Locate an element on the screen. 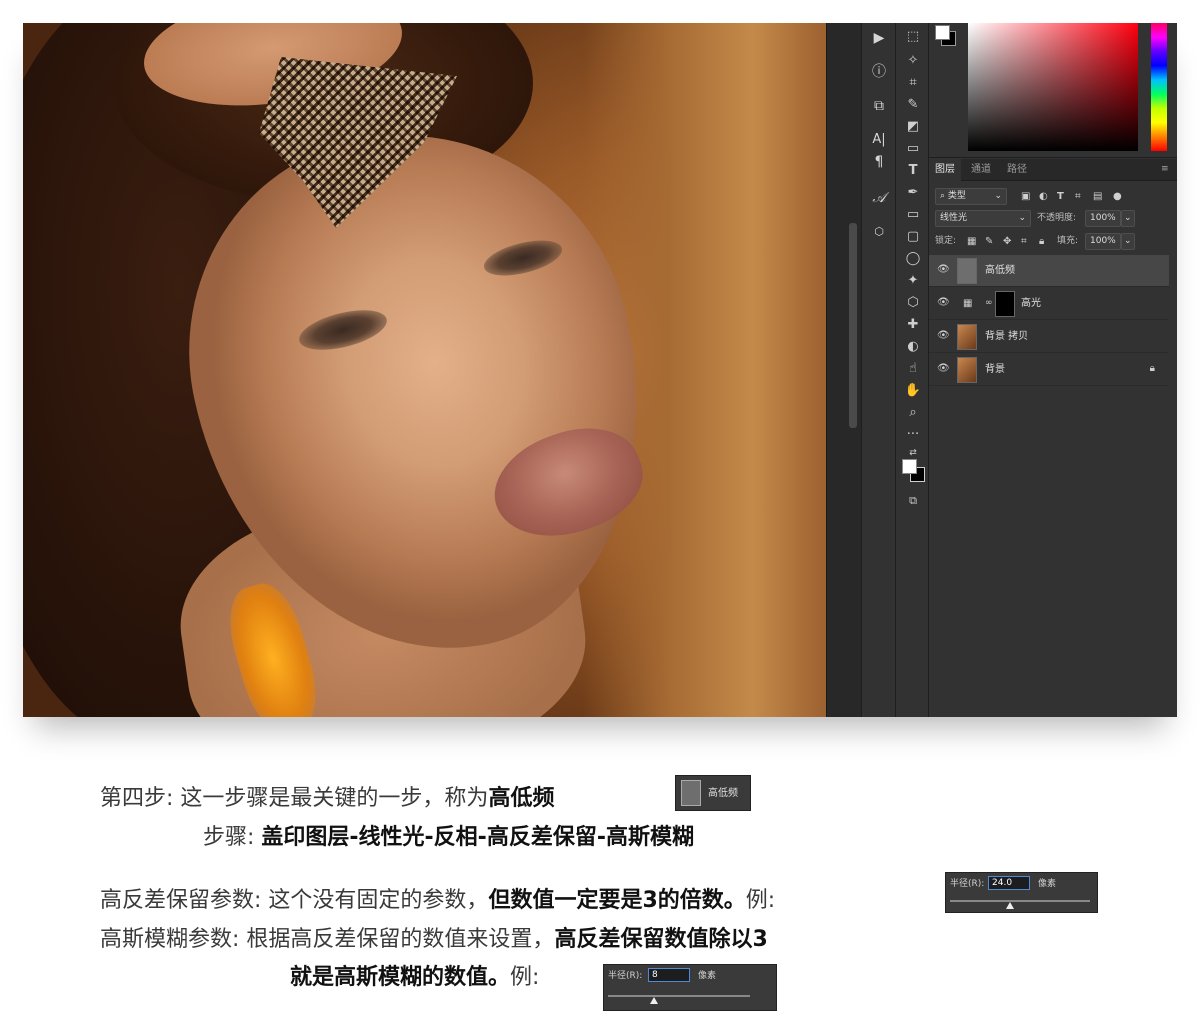 The image size is (1200, 1034). saturation-value-field is located at coordinates (1053, 87).